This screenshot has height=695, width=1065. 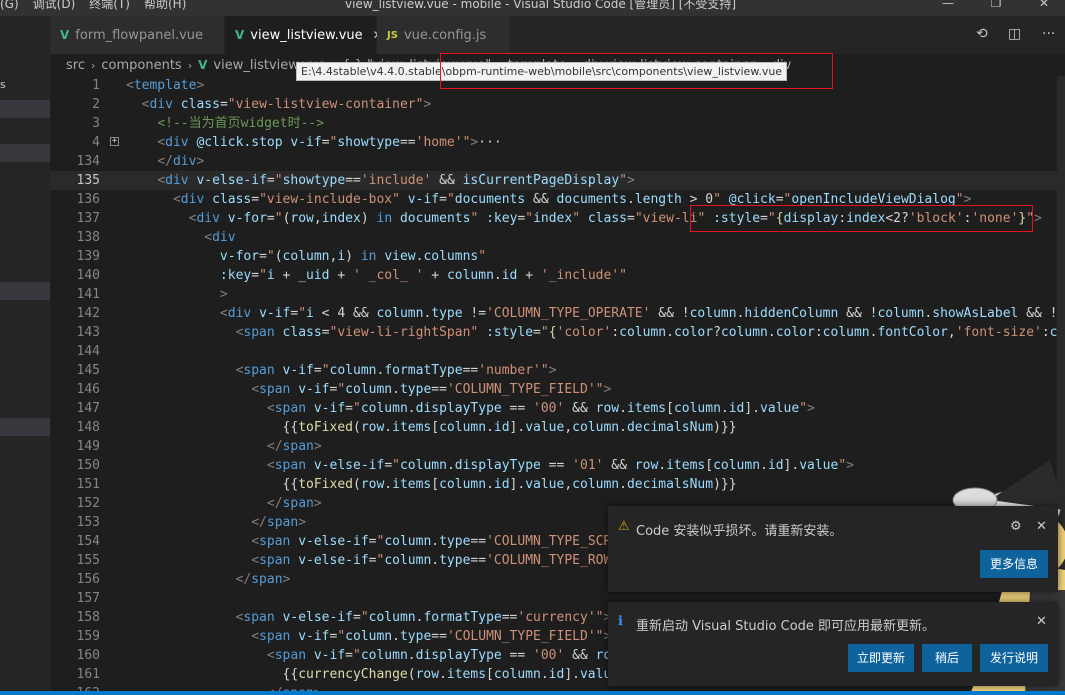 What do you see at coordinates (392, 35) in the screenshot?
I see `js-file-icon: JS` at bounding box center [392, 35].